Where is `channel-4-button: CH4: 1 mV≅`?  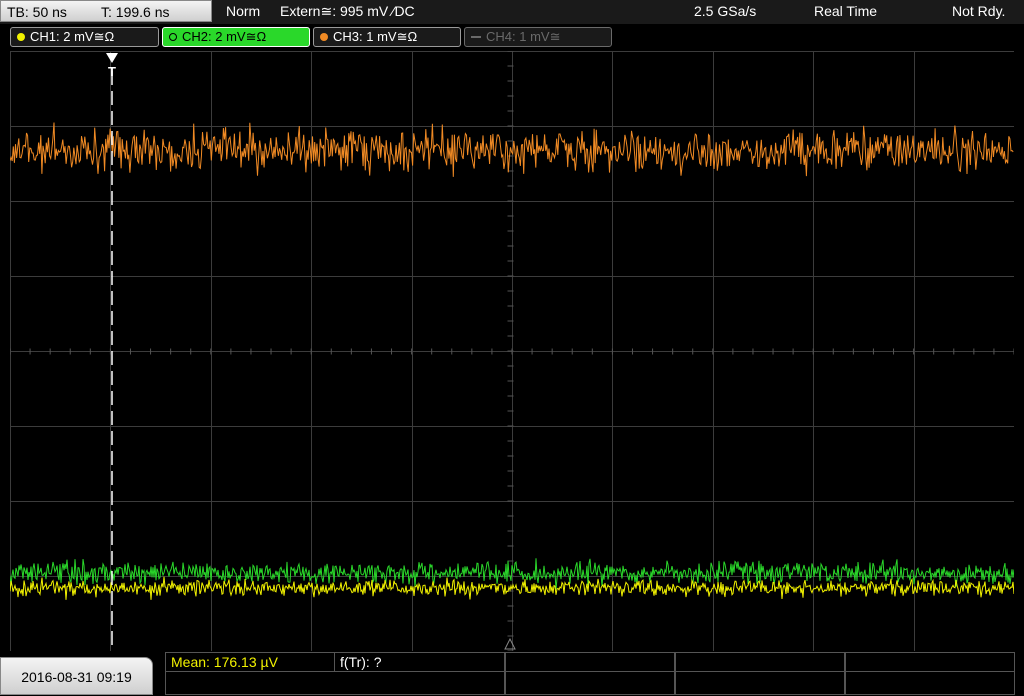 channel-4-button: CH4: 1 mV≅ is located at coordinates (538, 37).